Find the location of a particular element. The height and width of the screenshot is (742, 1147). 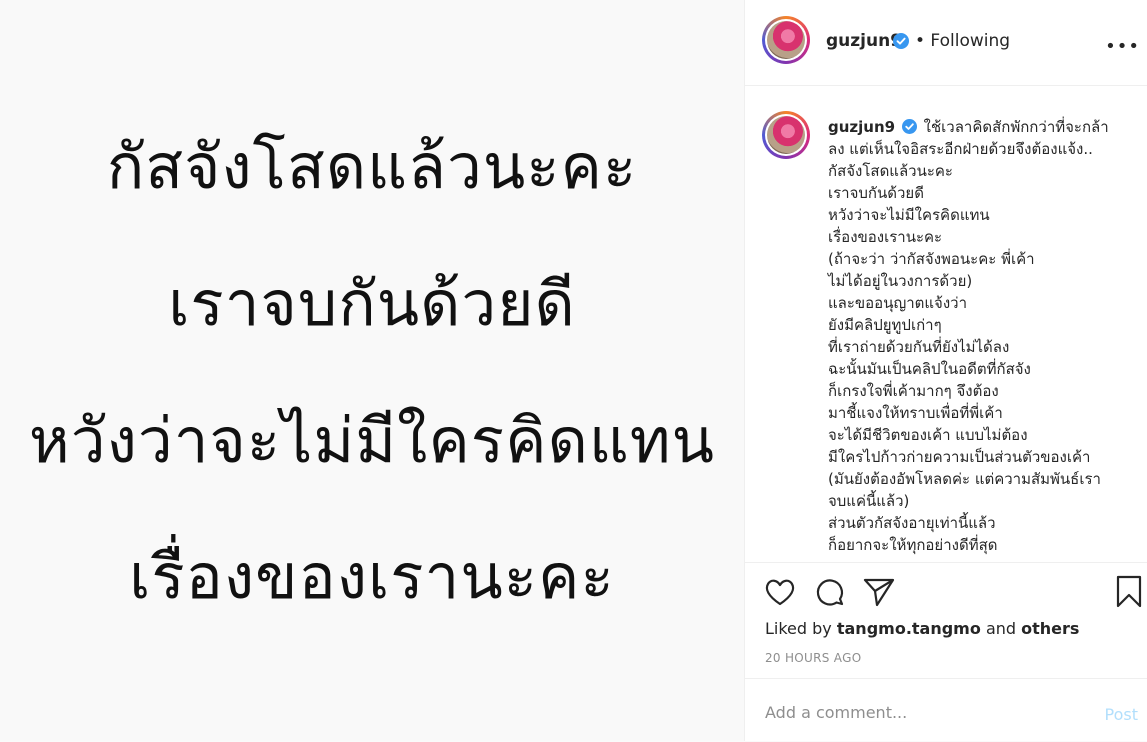

avatar is located at coordinates (786, 40).